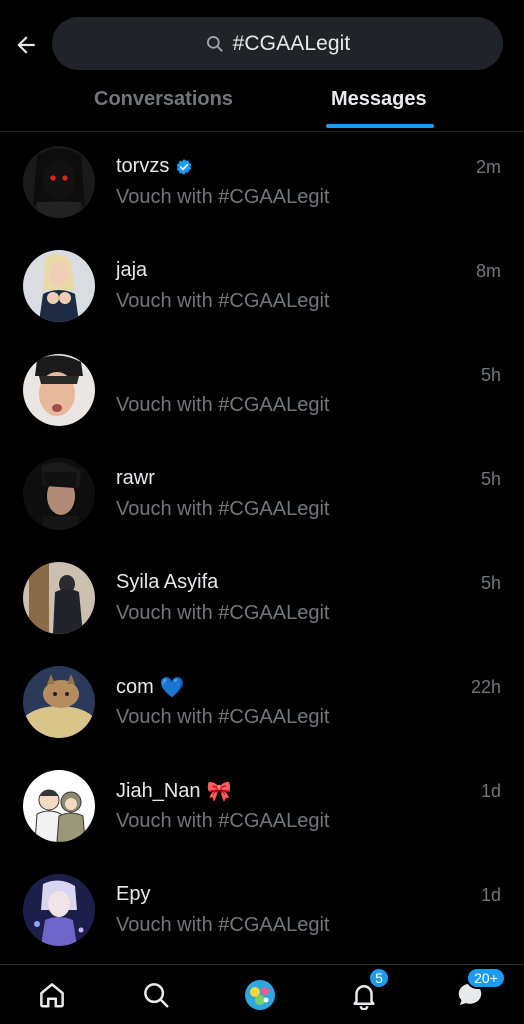  I want to click on contact-name: Epy, so click(133, 894).